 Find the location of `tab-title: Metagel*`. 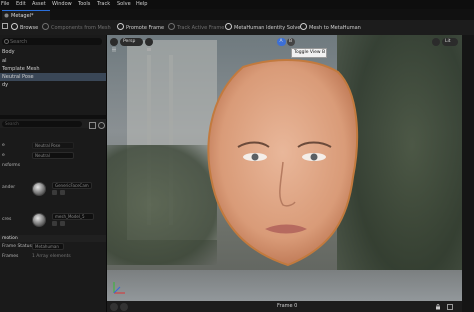

tab-title: Metagel* is located at coordinates (22, 16).